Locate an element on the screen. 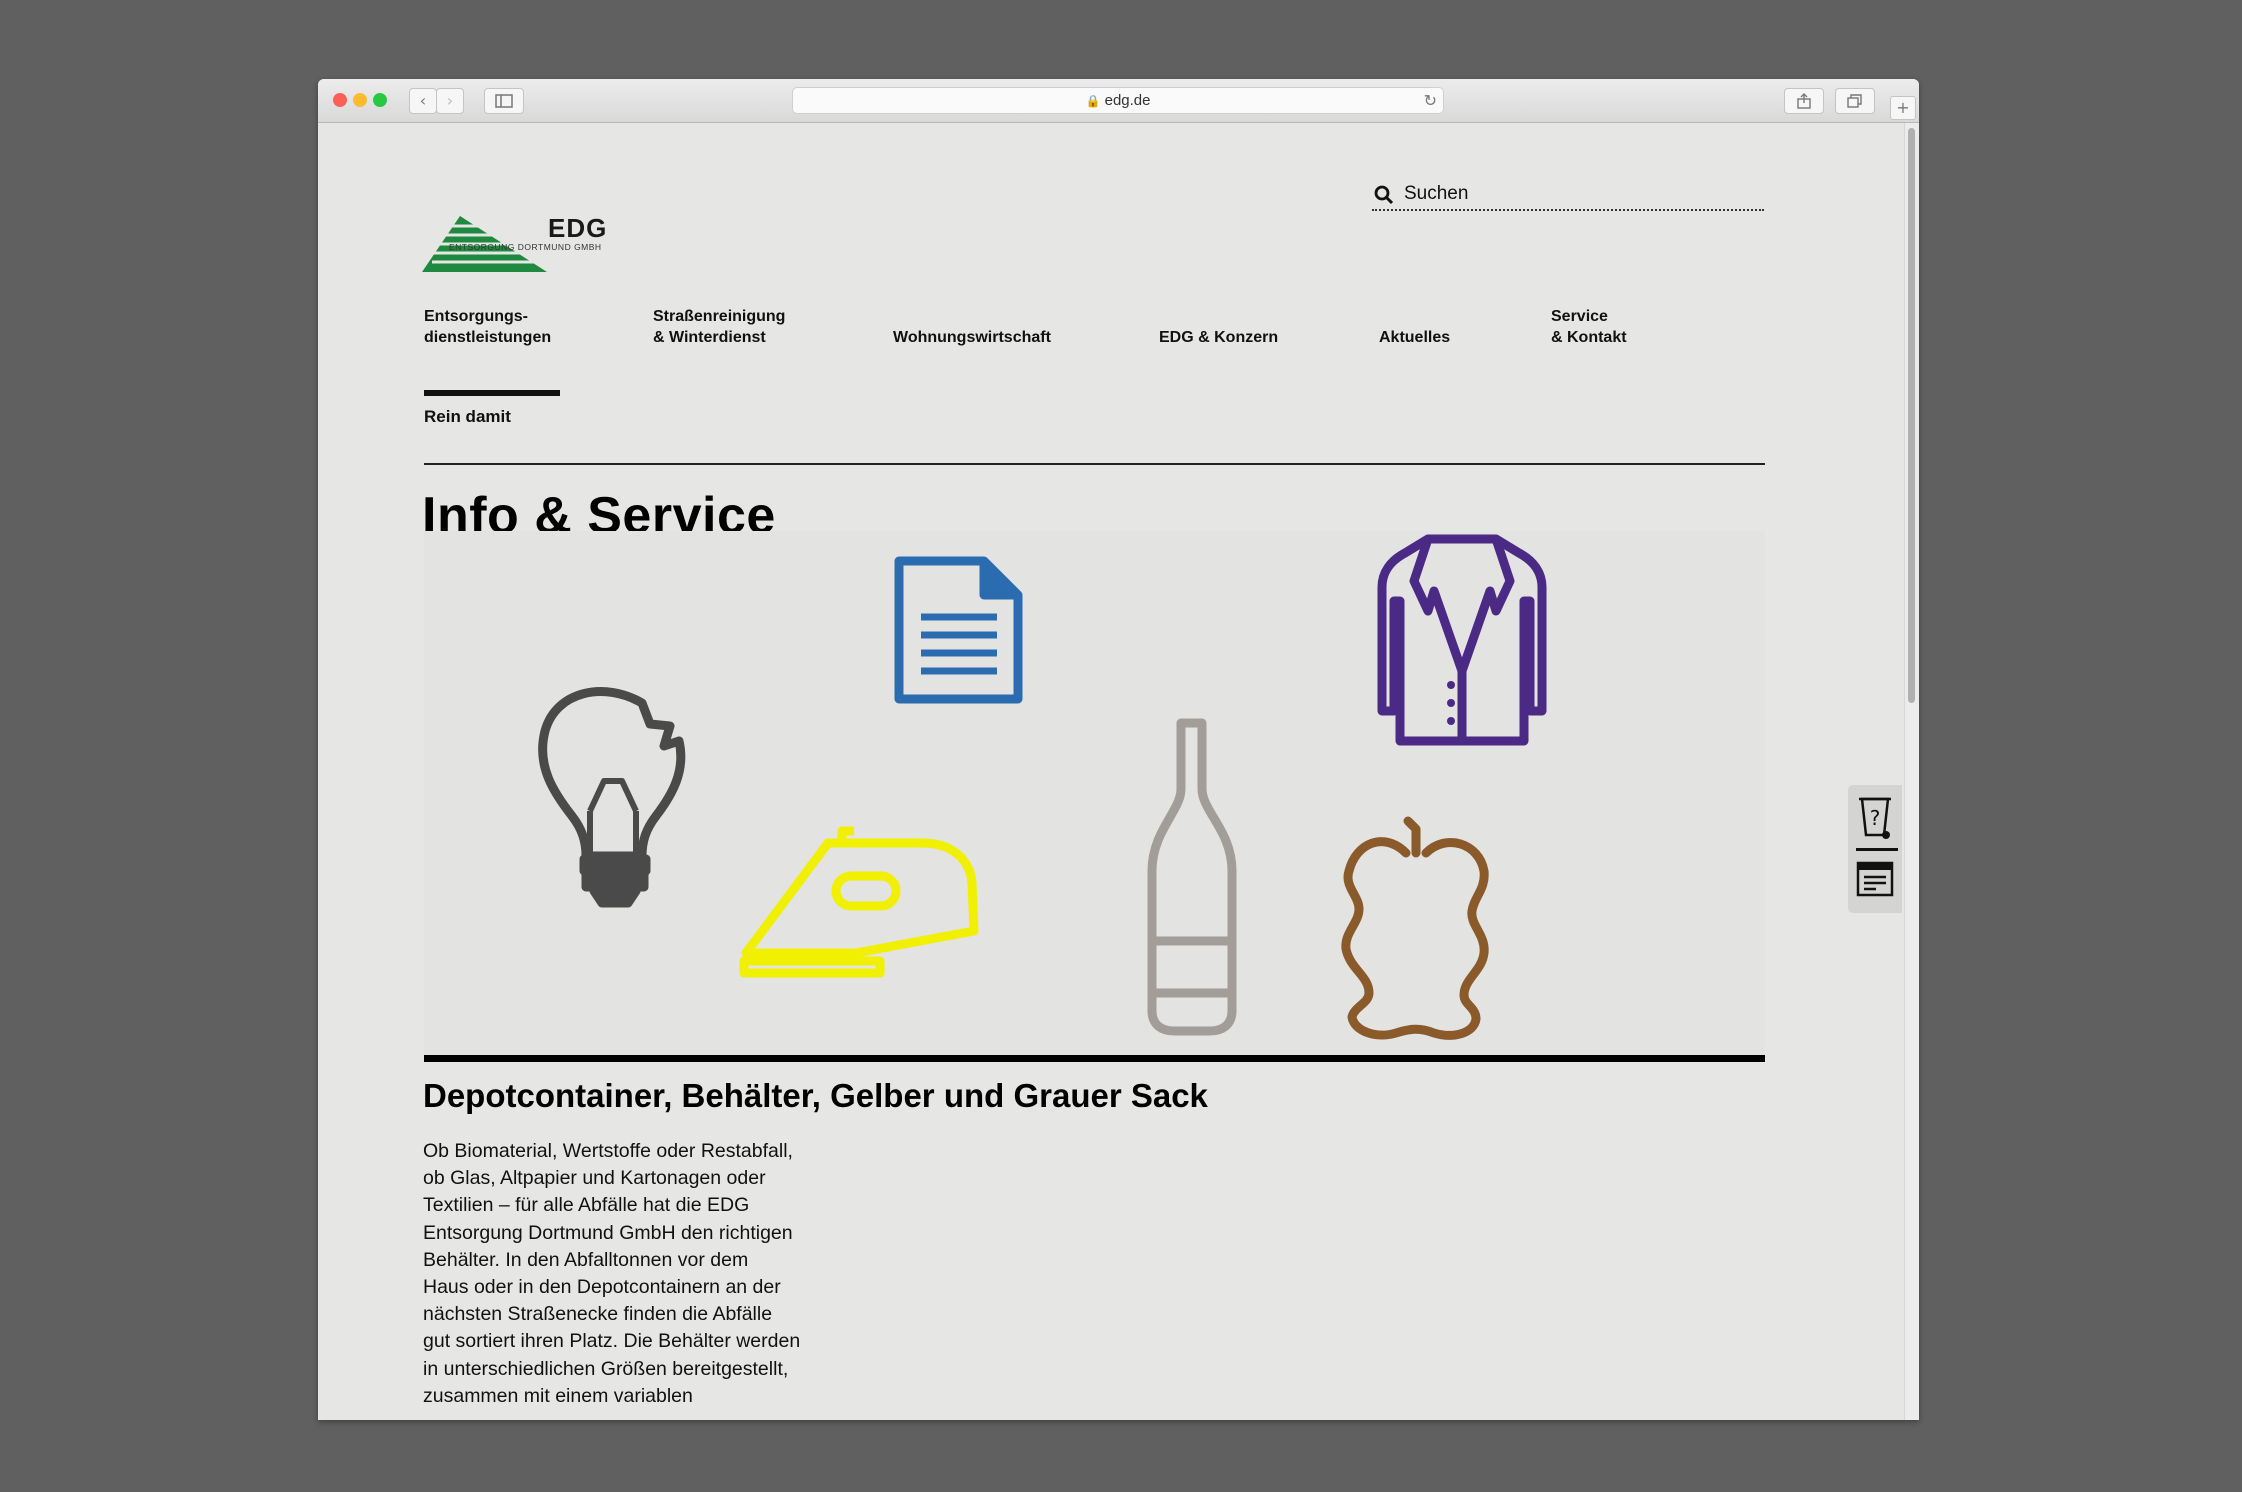 This screenshot has height=1492, width=2242. logo-wordmark: EDG is located at coordinates (578, 228).